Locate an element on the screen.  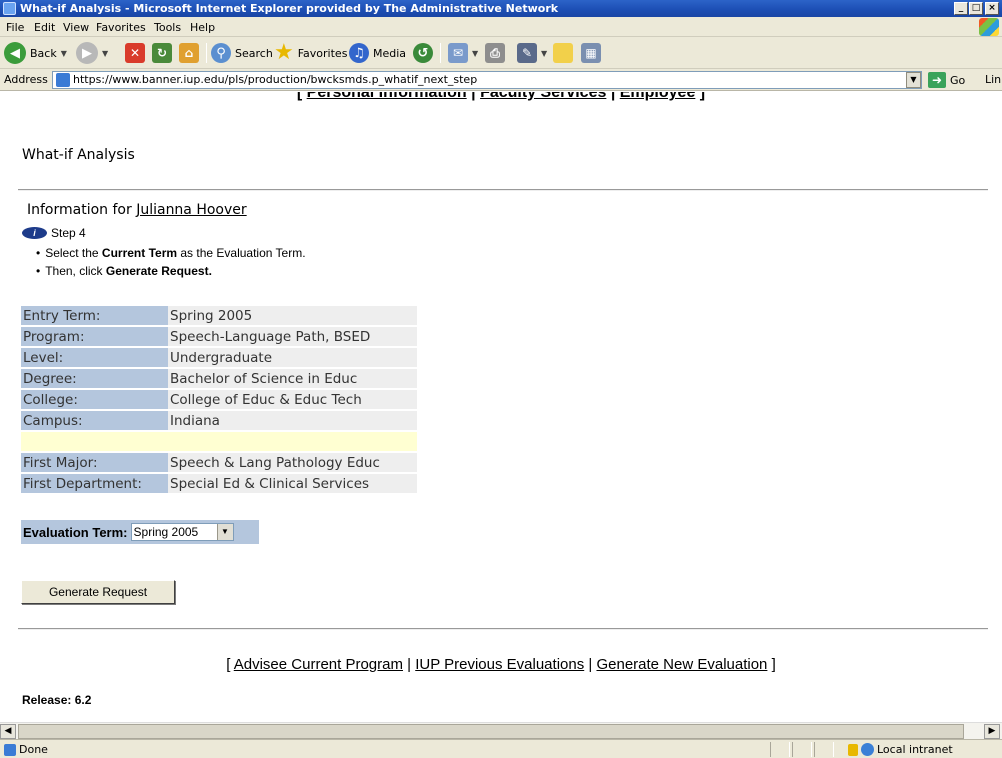
table-row: College: College of Educ & Educ Tech is located at coordinates (219, 399).